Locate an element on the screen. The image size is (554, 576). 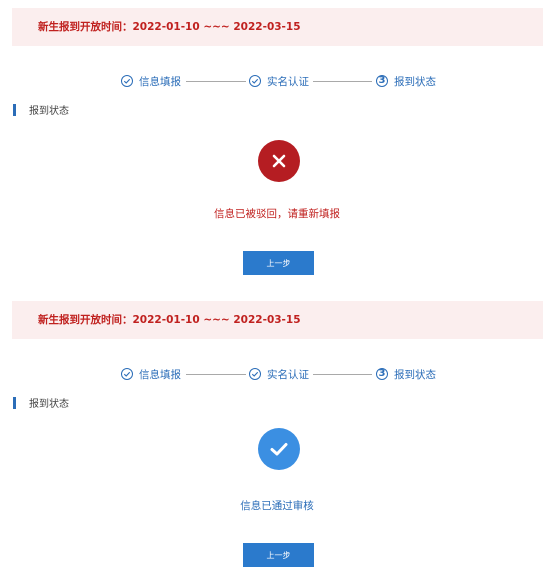
result-message: 信息已被驳回，请重新填报 is located at coordinates (277, 214).